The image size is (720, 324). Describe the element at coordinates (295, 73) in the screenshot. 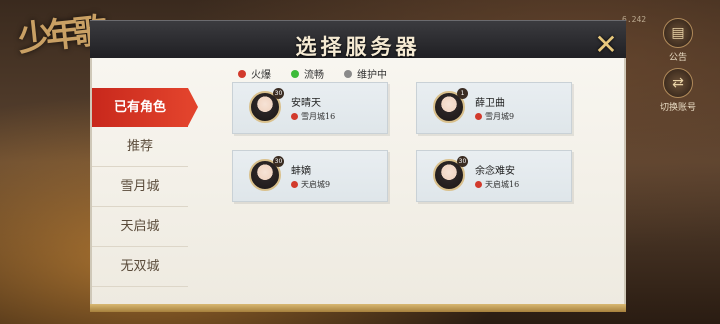

I see `green-dot-icon` at that location.